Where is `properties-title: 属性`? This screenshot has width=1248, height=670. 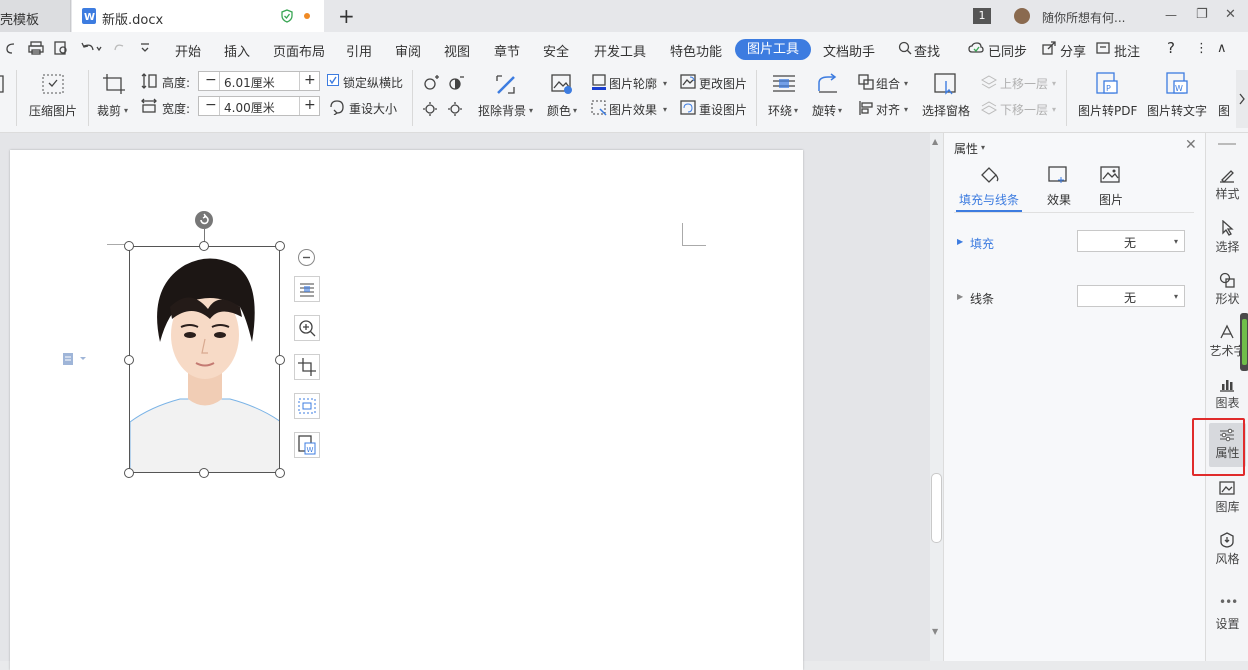 properties-title: 属性 is located at coordinates (966, 148).